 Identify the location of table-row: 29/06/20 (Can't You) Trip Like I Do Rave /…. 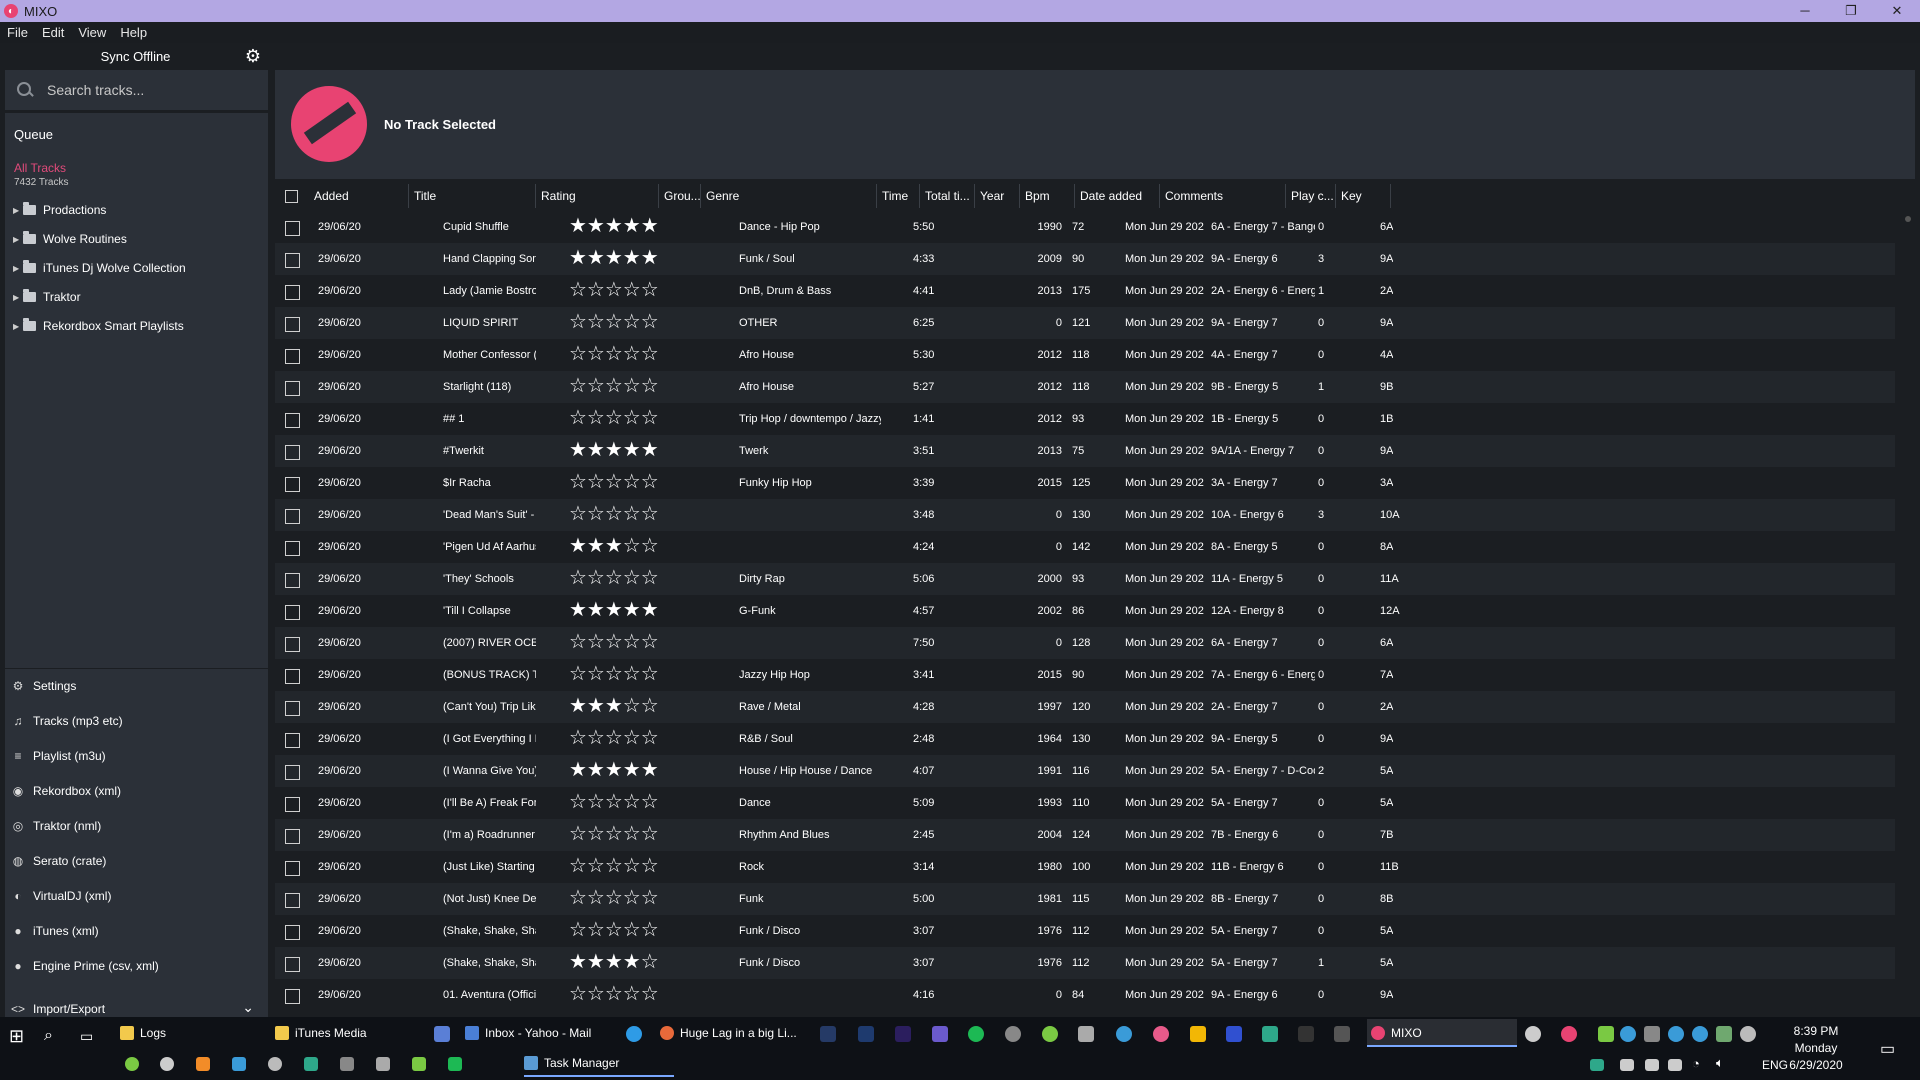
(1085, 707).